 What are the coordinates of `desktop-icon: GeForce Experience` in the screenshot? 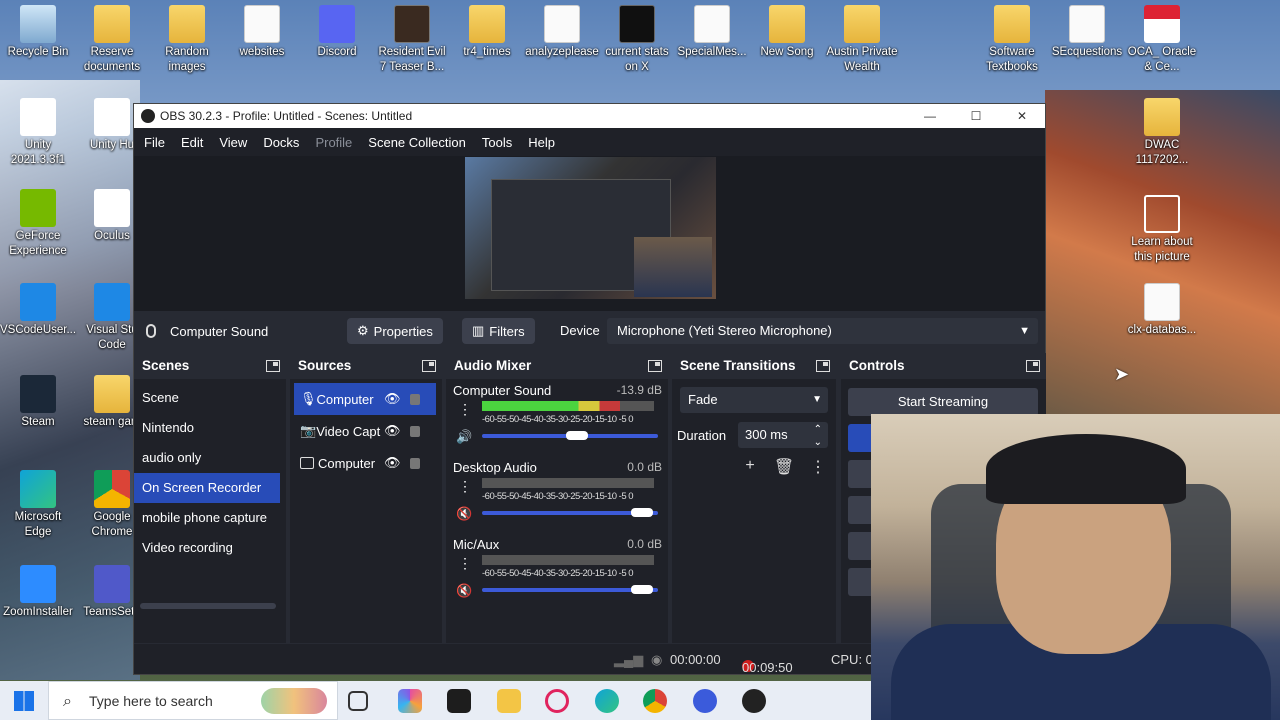 It's located at (38, 224).